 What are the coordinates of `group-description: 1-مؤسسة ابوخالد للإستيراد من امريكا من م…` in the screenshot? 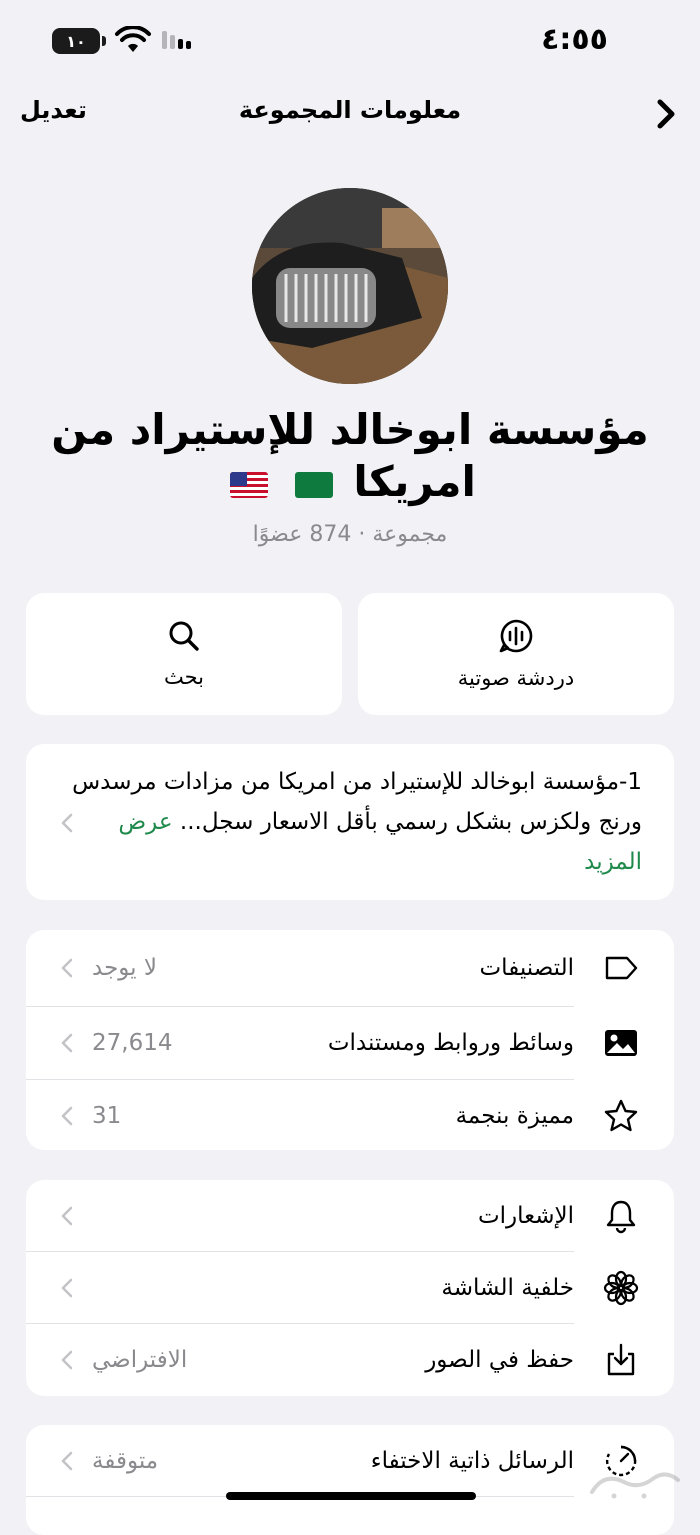 It's located at (352, 822).